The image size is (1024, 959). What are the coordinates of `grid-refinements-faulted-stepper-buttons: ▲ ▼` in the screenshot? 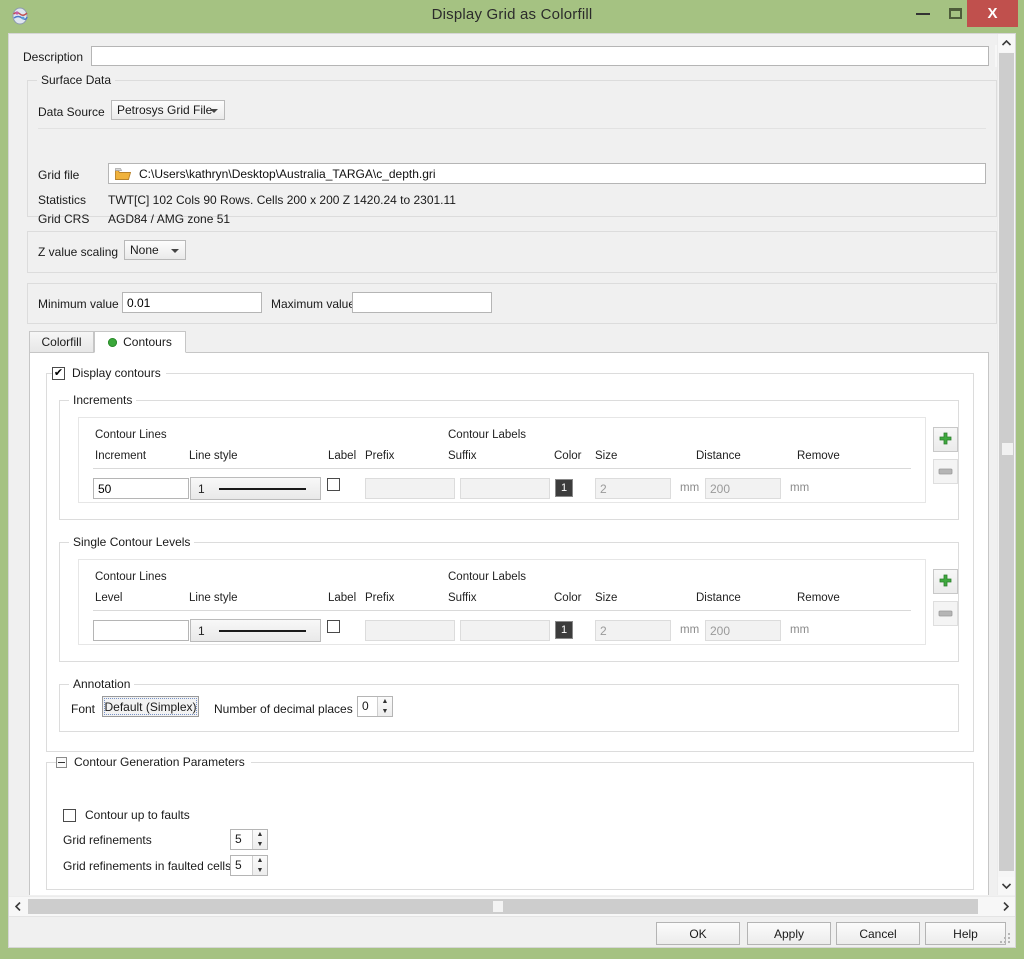 It's located at (259, 865).